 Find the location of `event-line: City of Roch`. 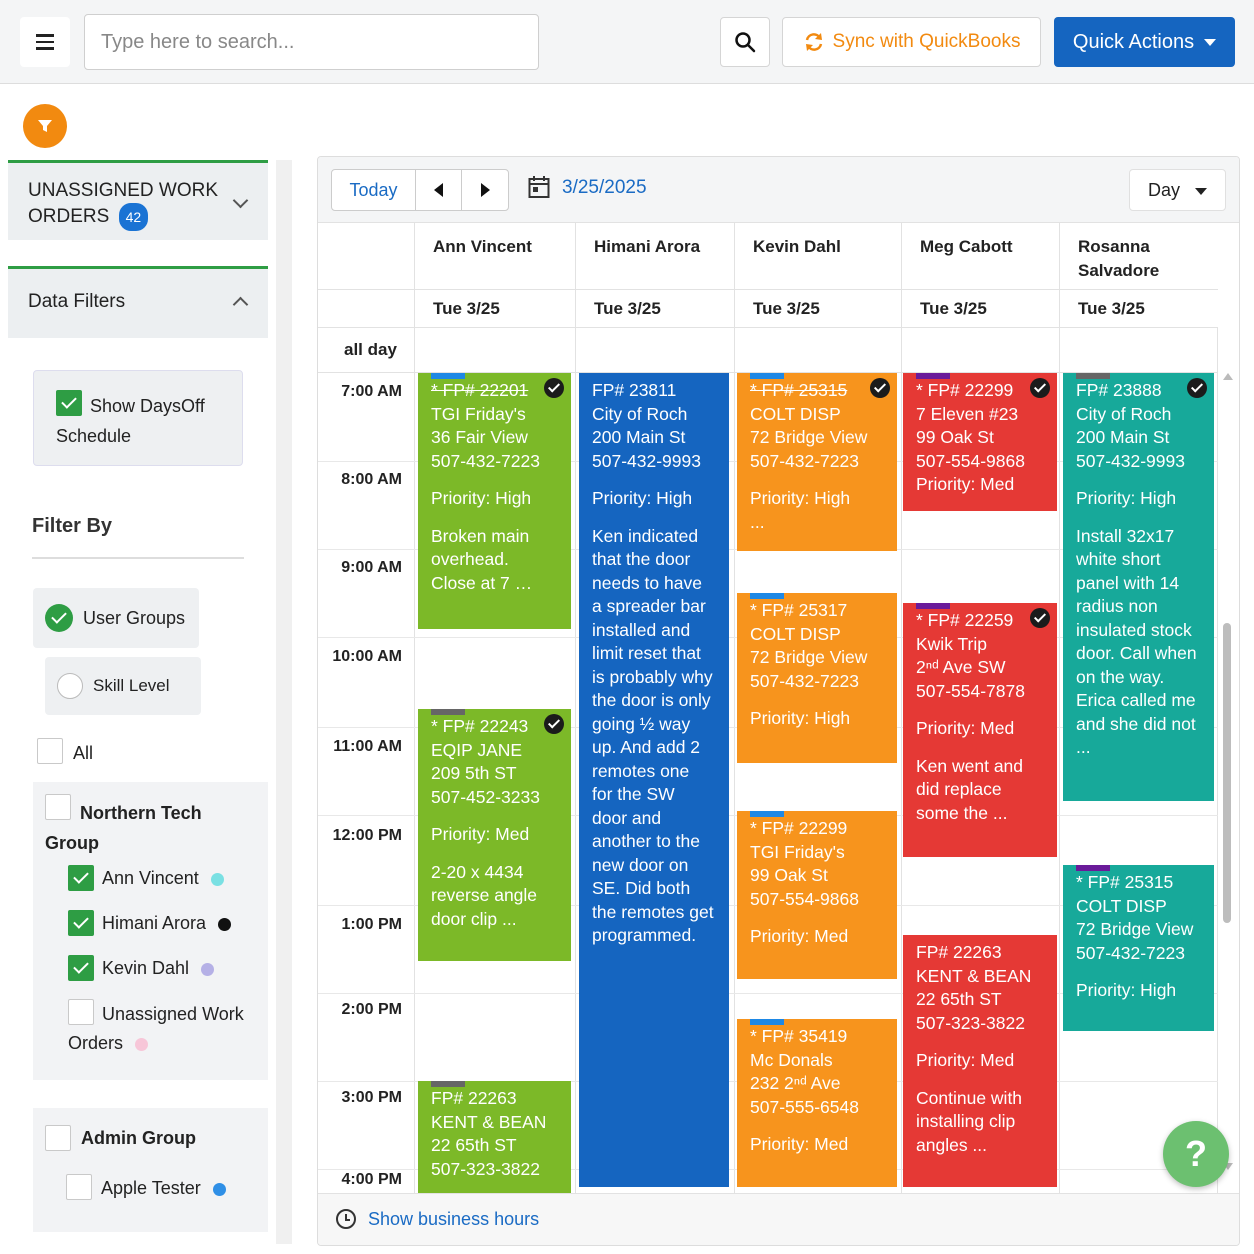

event-line: City of Roch is located at coordinates (640, 413).